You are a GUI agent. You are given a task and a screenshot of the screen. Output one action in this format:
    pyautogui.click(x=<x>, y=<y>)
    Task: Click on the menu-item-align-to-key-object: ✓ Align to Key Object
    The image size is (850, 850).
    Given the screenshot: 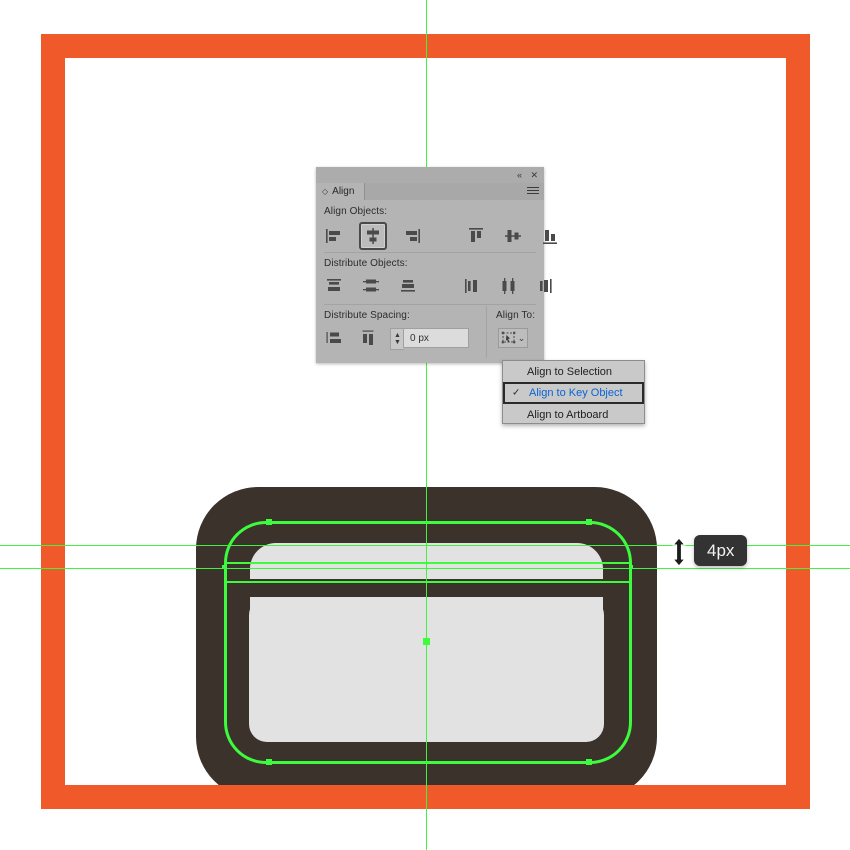 What is the action you would take?
    pyautogui.click(x=573, y=393)
    